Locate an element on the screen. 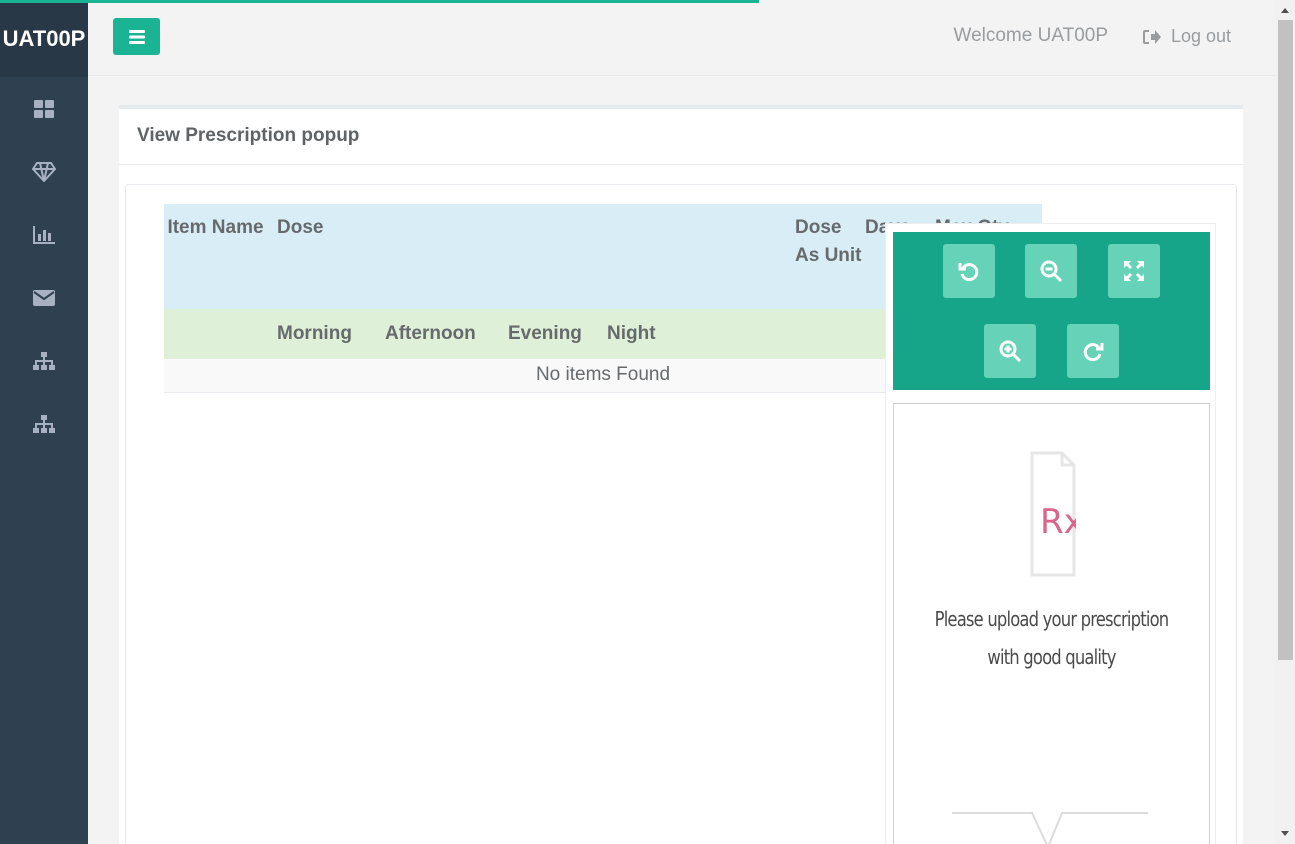 This screenshot has height=844, width=1295. rx-document-icon: Rx is located at coordinates (1053, 514).